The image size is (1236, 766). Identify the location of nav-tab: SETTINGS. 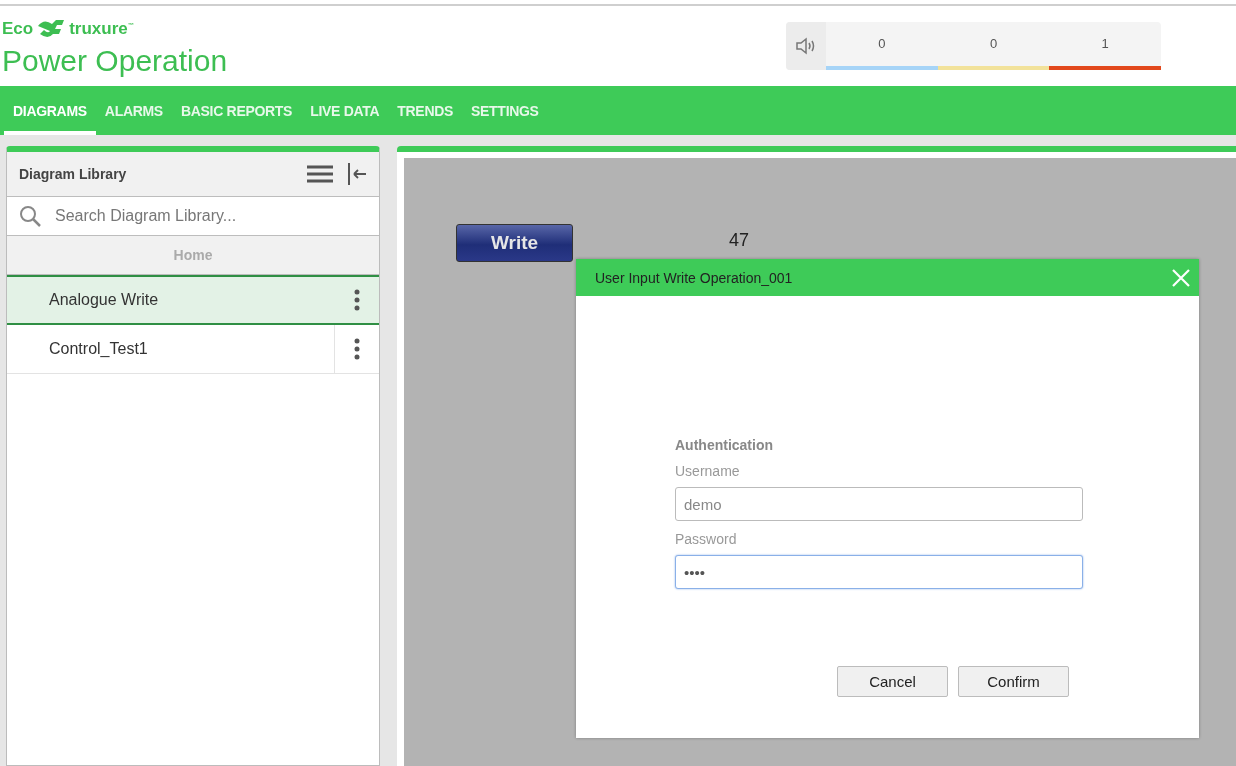
(505, 110).